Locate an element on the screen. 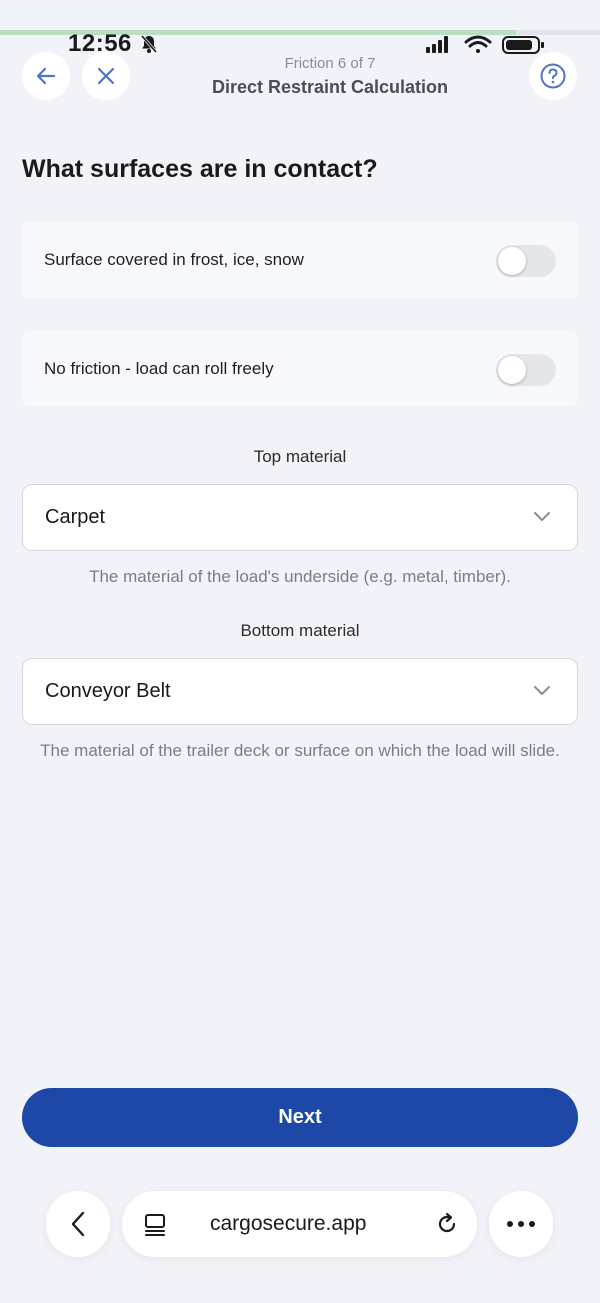 The height and width of the screenshot is (1303, 600). bell-muted-icon is located at coordinates (149, 44).